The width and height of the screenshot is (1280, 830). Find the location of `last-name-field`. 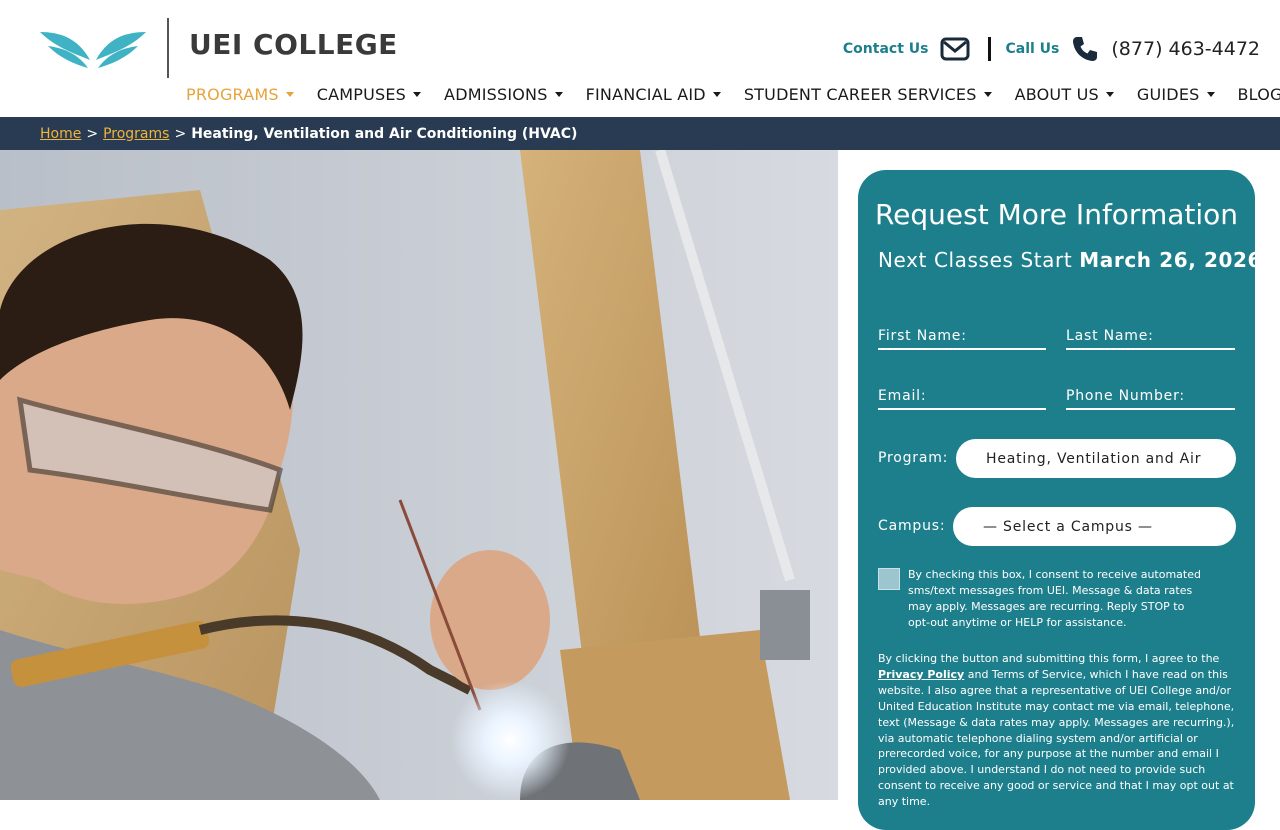

last-name-field is located at coordinates (1150, 335).